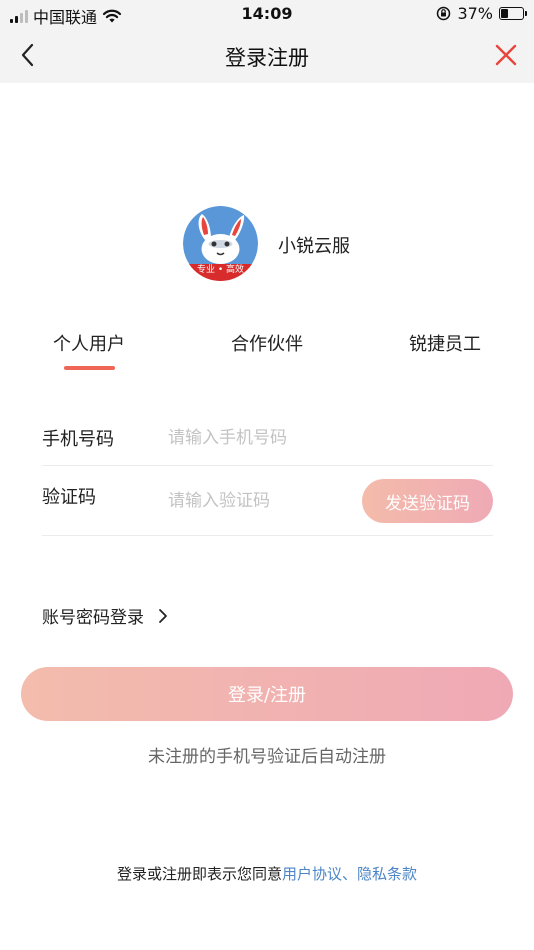 This screenshot has height=950, width=534. Describe the element at coordinates (267, 343) in the screenshot. I see `tab-partner: 合作伙伴` at that location.